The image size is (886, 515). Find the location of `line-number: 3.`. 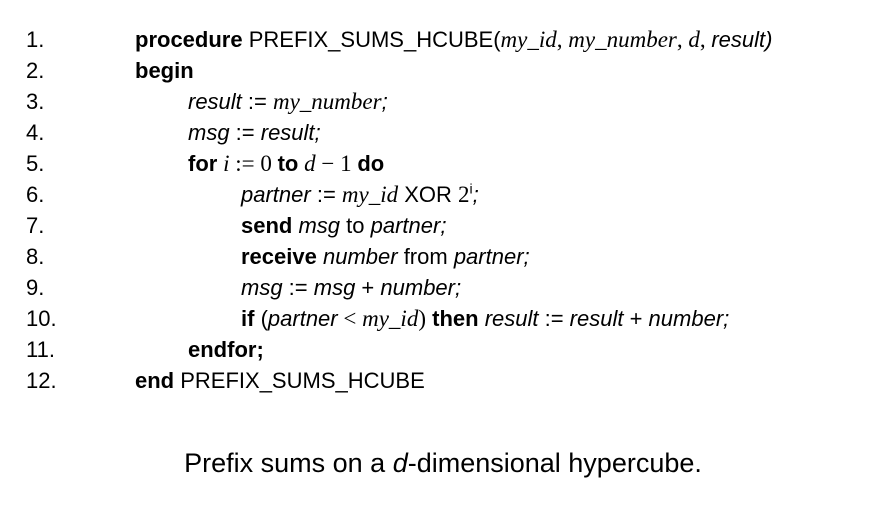

line-number: 3. is located at coordinates (35, 101).